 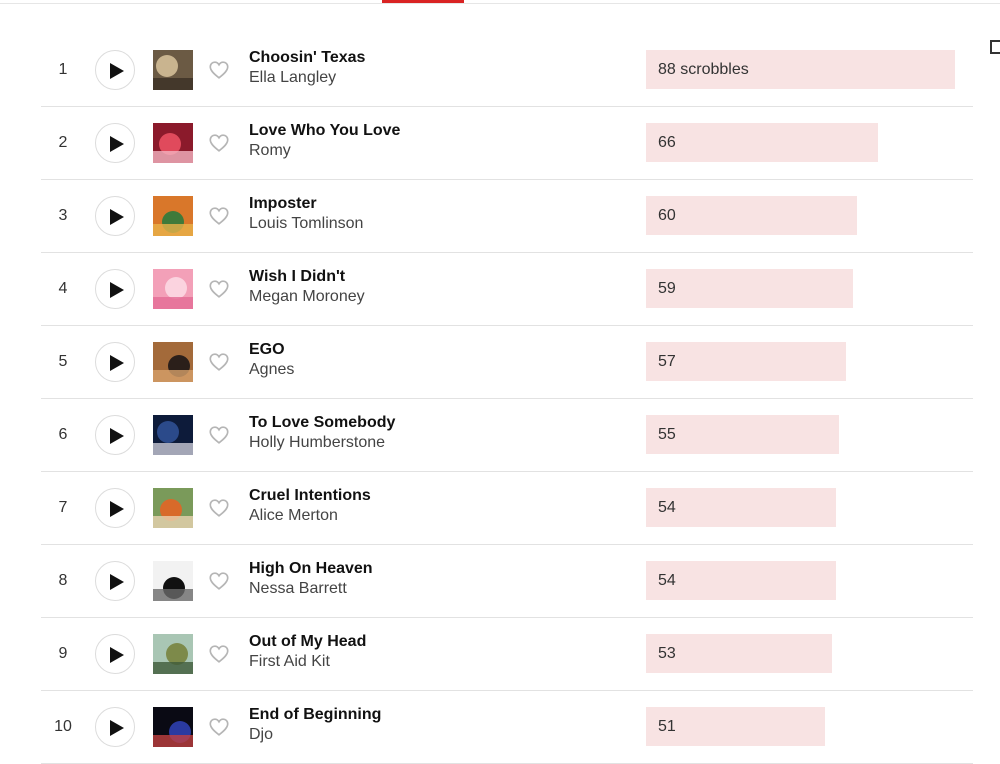 I want to click on artist-name-link: Djo, so click(x=261, y=735).